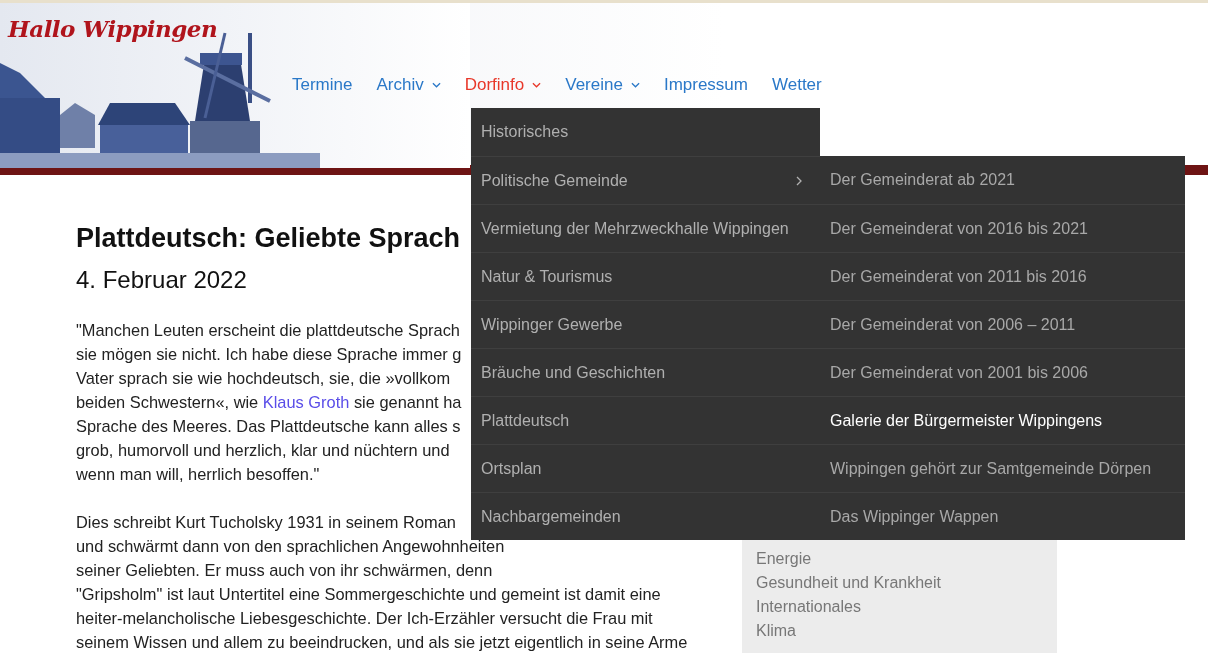 Image resolution: width=1208 pixels, height=653 pixels. What do you see at coordinates (266, 522) in the screenshot?
I see `paragraph-text: Dies schreibt Kurt Tucholsky 1931 in seinem Roman` at bounding box center [266, 522].